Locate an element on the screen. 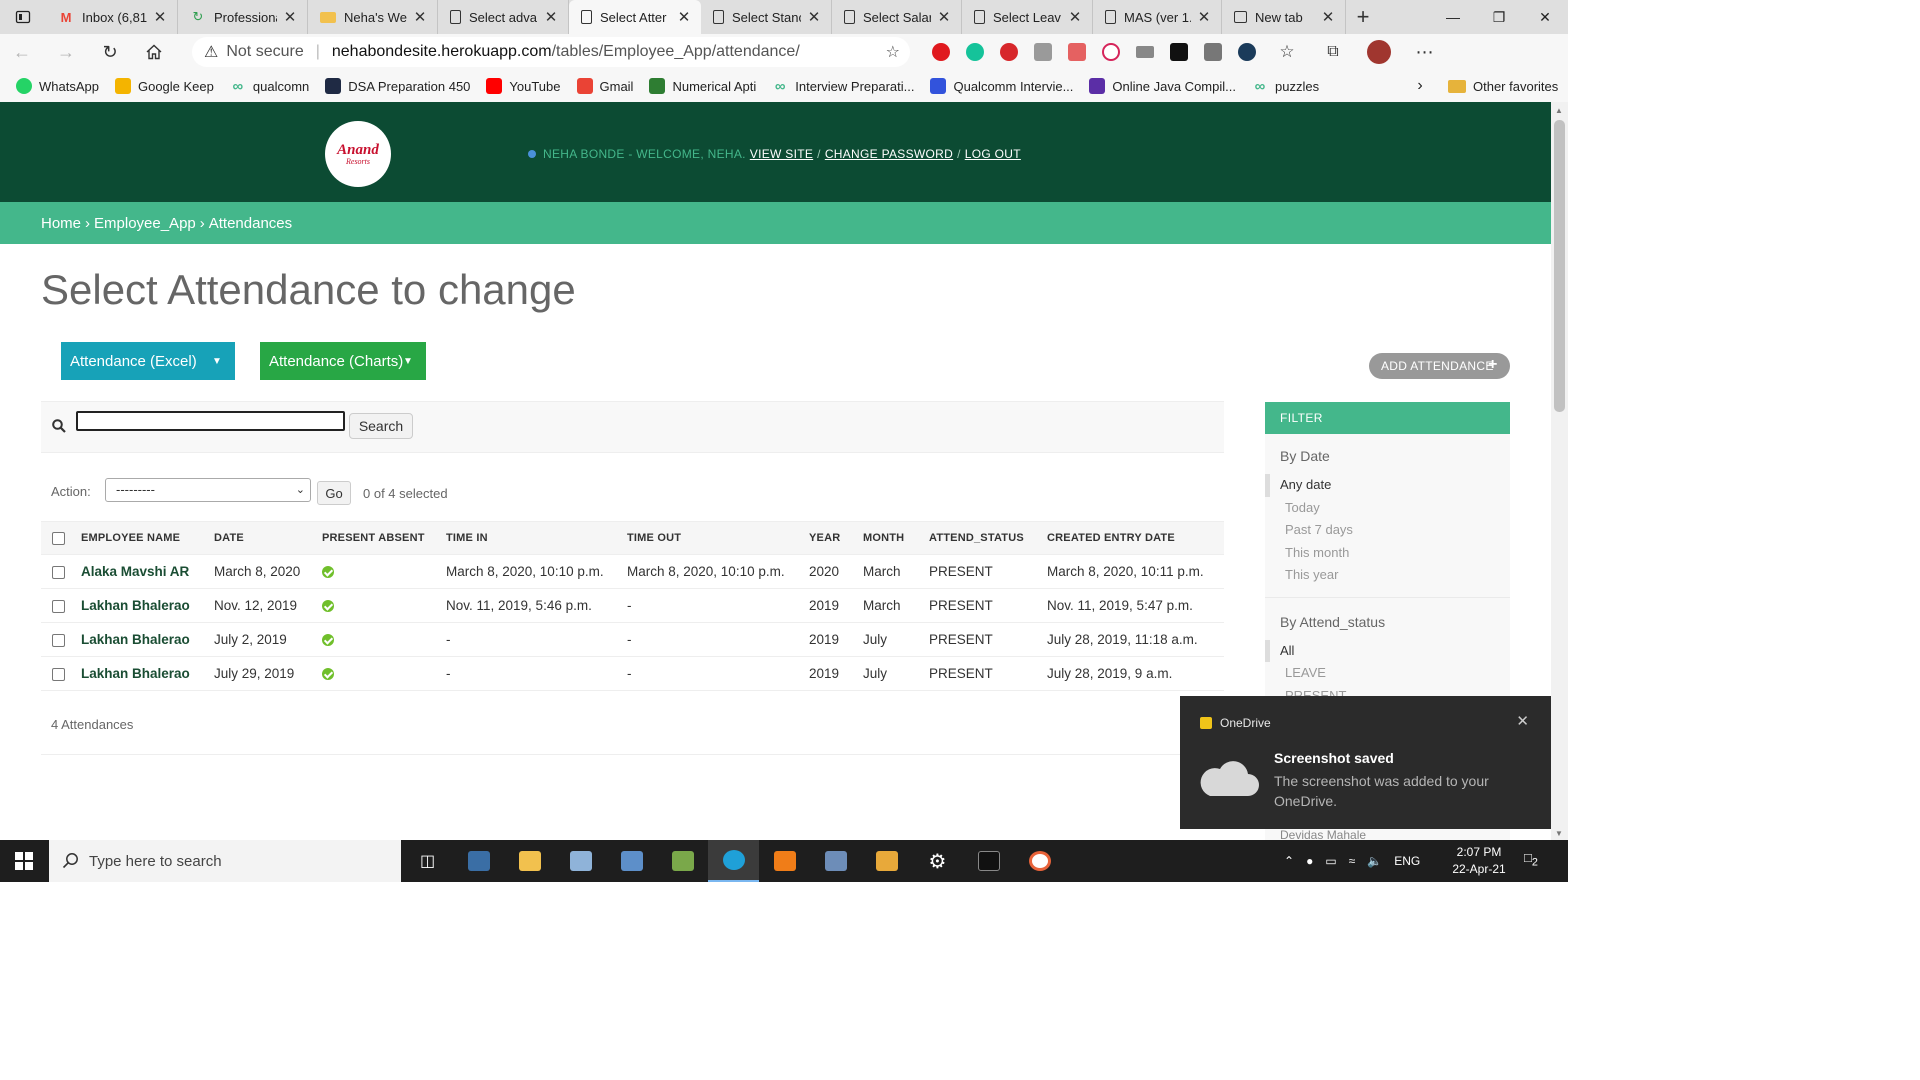 Image resolution: width=1920 pixels, height=1080 pixels. attendance-excel-button: Attendance (Excel) ▼ is located at coordinates (148, 361).